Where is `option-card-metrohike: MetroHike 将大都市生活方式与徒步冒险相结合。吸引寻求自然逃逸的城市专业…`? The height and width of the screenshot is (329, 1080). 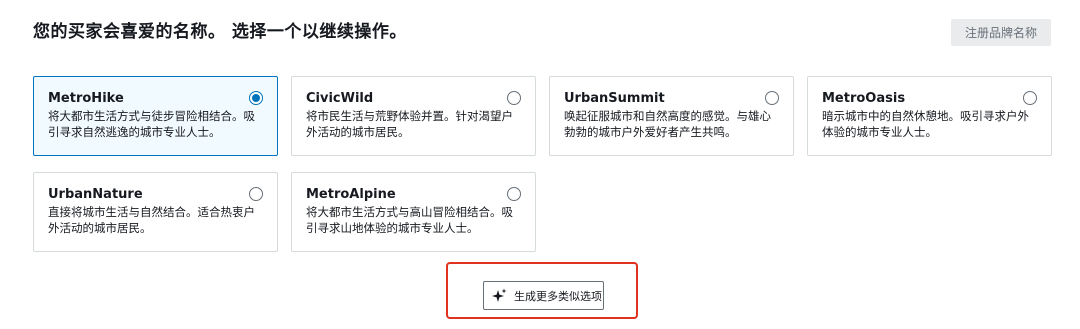
option-card-metrohike: MetroHike 将大都市生活方式与徒步冒险相结合。吸引寻求自然逃逸的城市专业… is located at coordinates (155, 116).